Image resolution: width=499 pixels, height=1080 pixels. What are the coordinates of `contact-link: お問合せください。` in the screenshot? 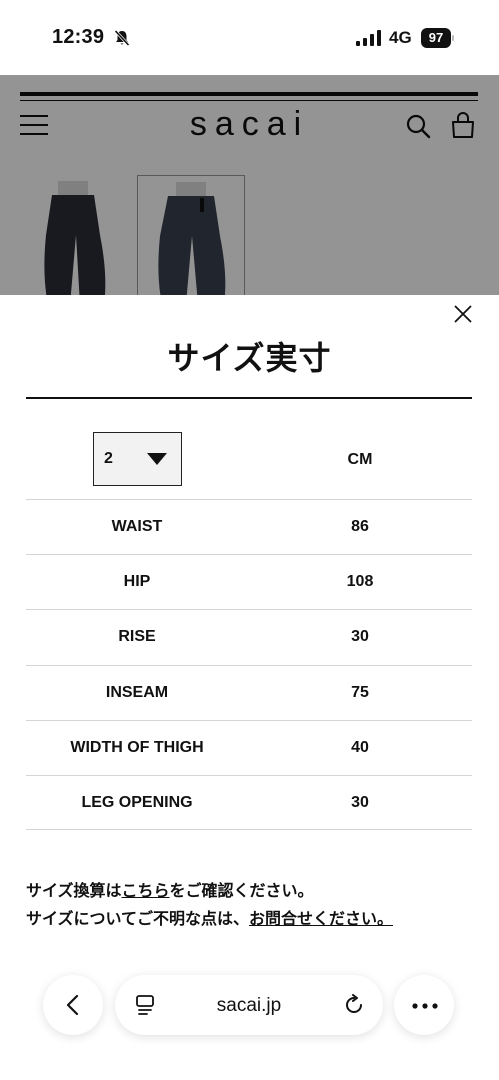 It's located at (321, 919).